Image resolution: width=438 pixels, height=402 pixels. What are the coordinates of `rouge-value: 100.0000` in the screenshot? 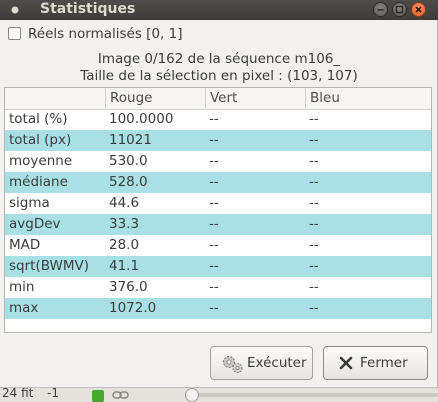 It's located at (141, 119).